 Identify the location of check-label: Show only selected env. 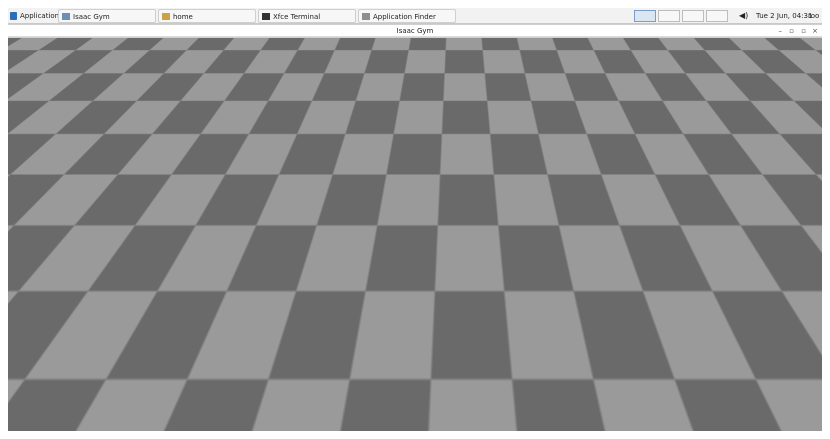
(65, 124).